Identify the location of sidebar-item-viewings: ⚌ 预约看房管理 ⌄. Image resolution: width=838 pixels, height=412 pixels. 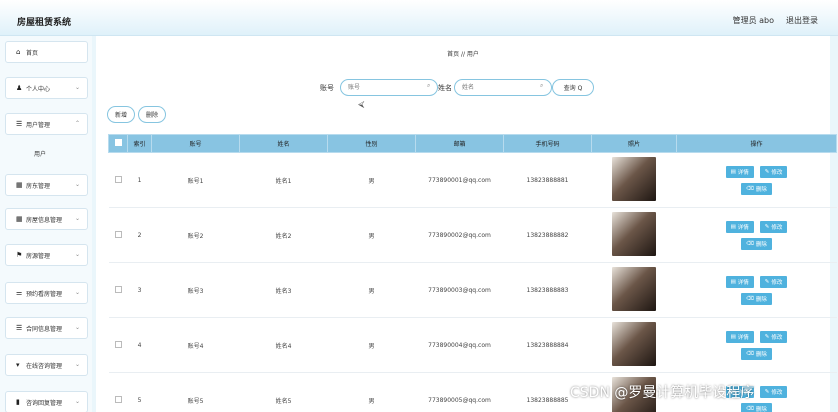
(46, 293).